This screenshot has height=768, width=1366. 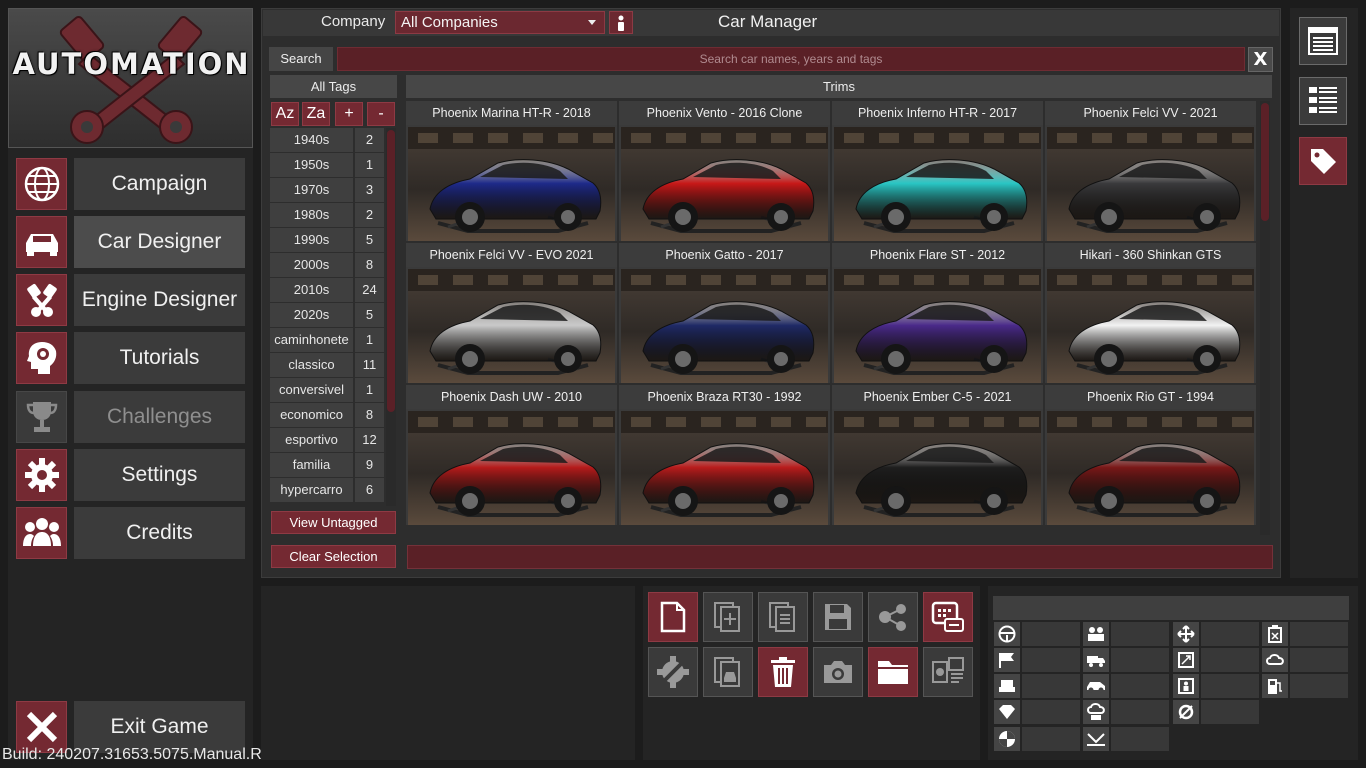 I want to click on new-trim-button, so click(x=728, y=617).